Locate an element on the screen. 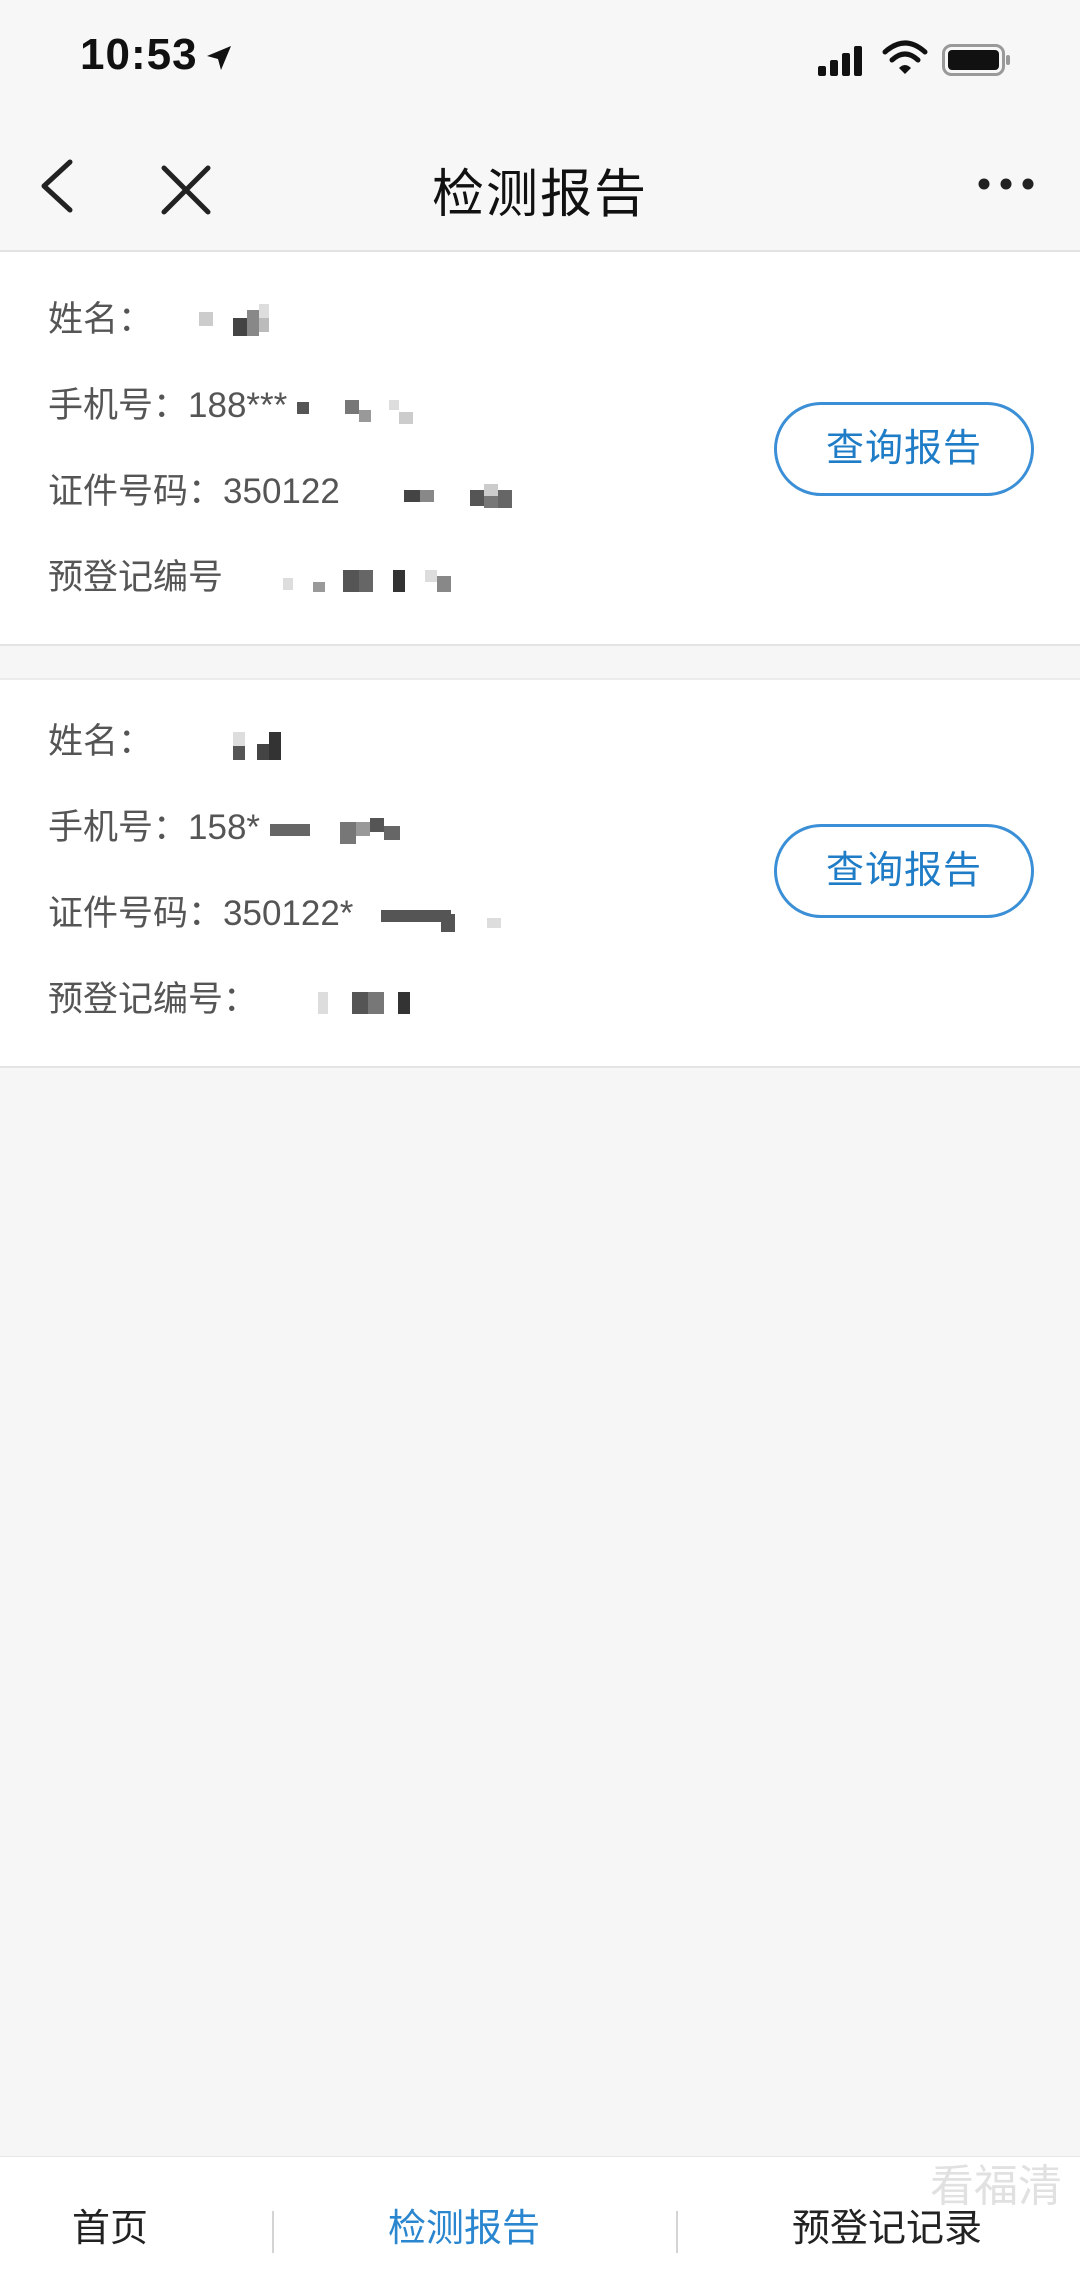 This screenshot has width=1080, height=2291. phone-row: 手机号：188*** is located at coordinates (231, 406).